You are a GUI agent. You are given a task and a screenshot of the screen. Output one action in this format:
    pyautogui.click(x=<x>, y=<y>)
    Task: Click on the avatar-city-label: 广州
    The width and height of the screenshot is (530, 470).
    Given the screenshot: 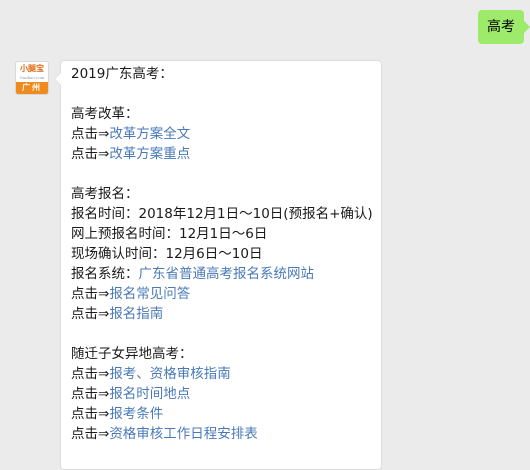 What is the action you would take?
    pyautogui.click(x=32, y=88)
    